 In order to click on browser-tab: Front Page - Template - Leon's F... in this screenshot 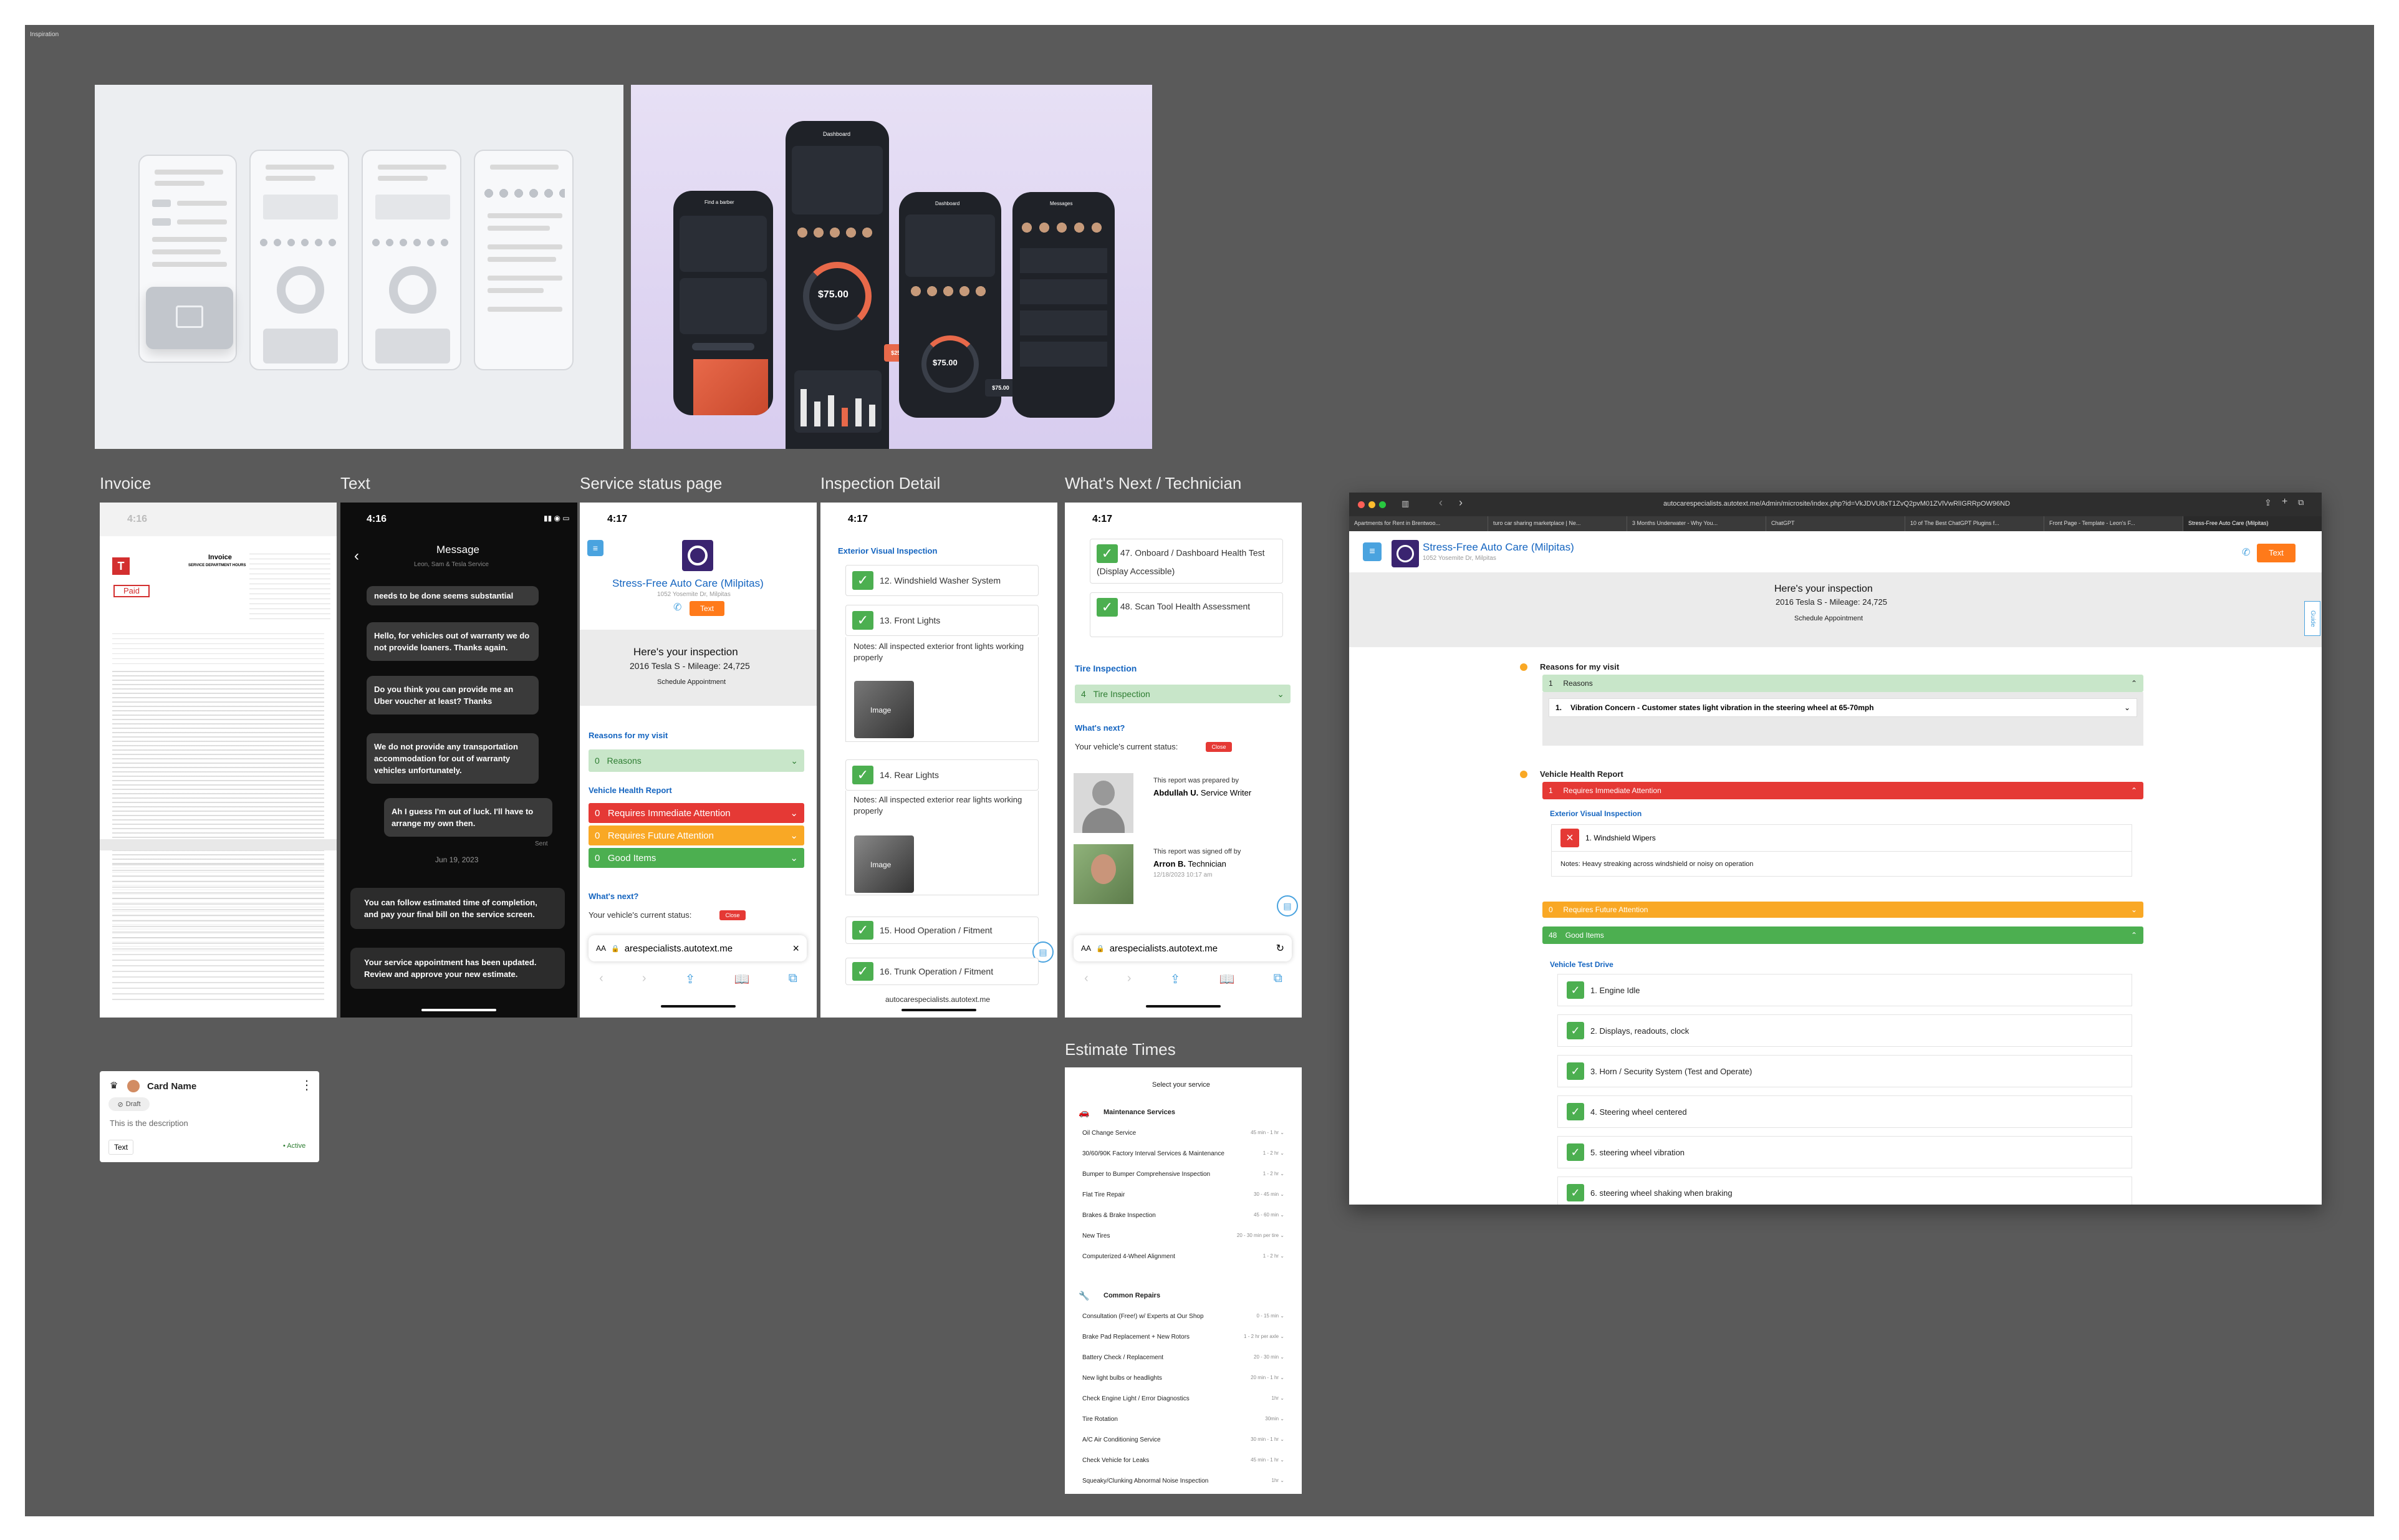, I will do `click(2114, 523)`.